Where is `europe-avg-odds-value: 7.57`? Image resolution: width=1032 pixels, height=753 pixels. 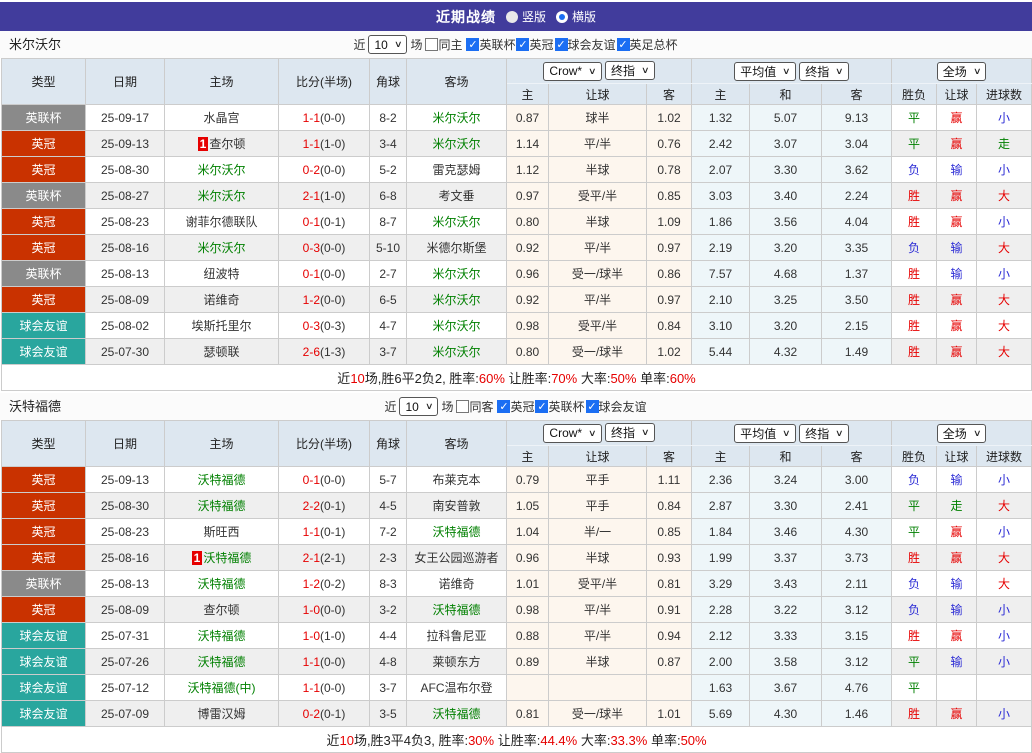 europe-avg-odds-value: 7.57 is located at coordinates (721, 273).